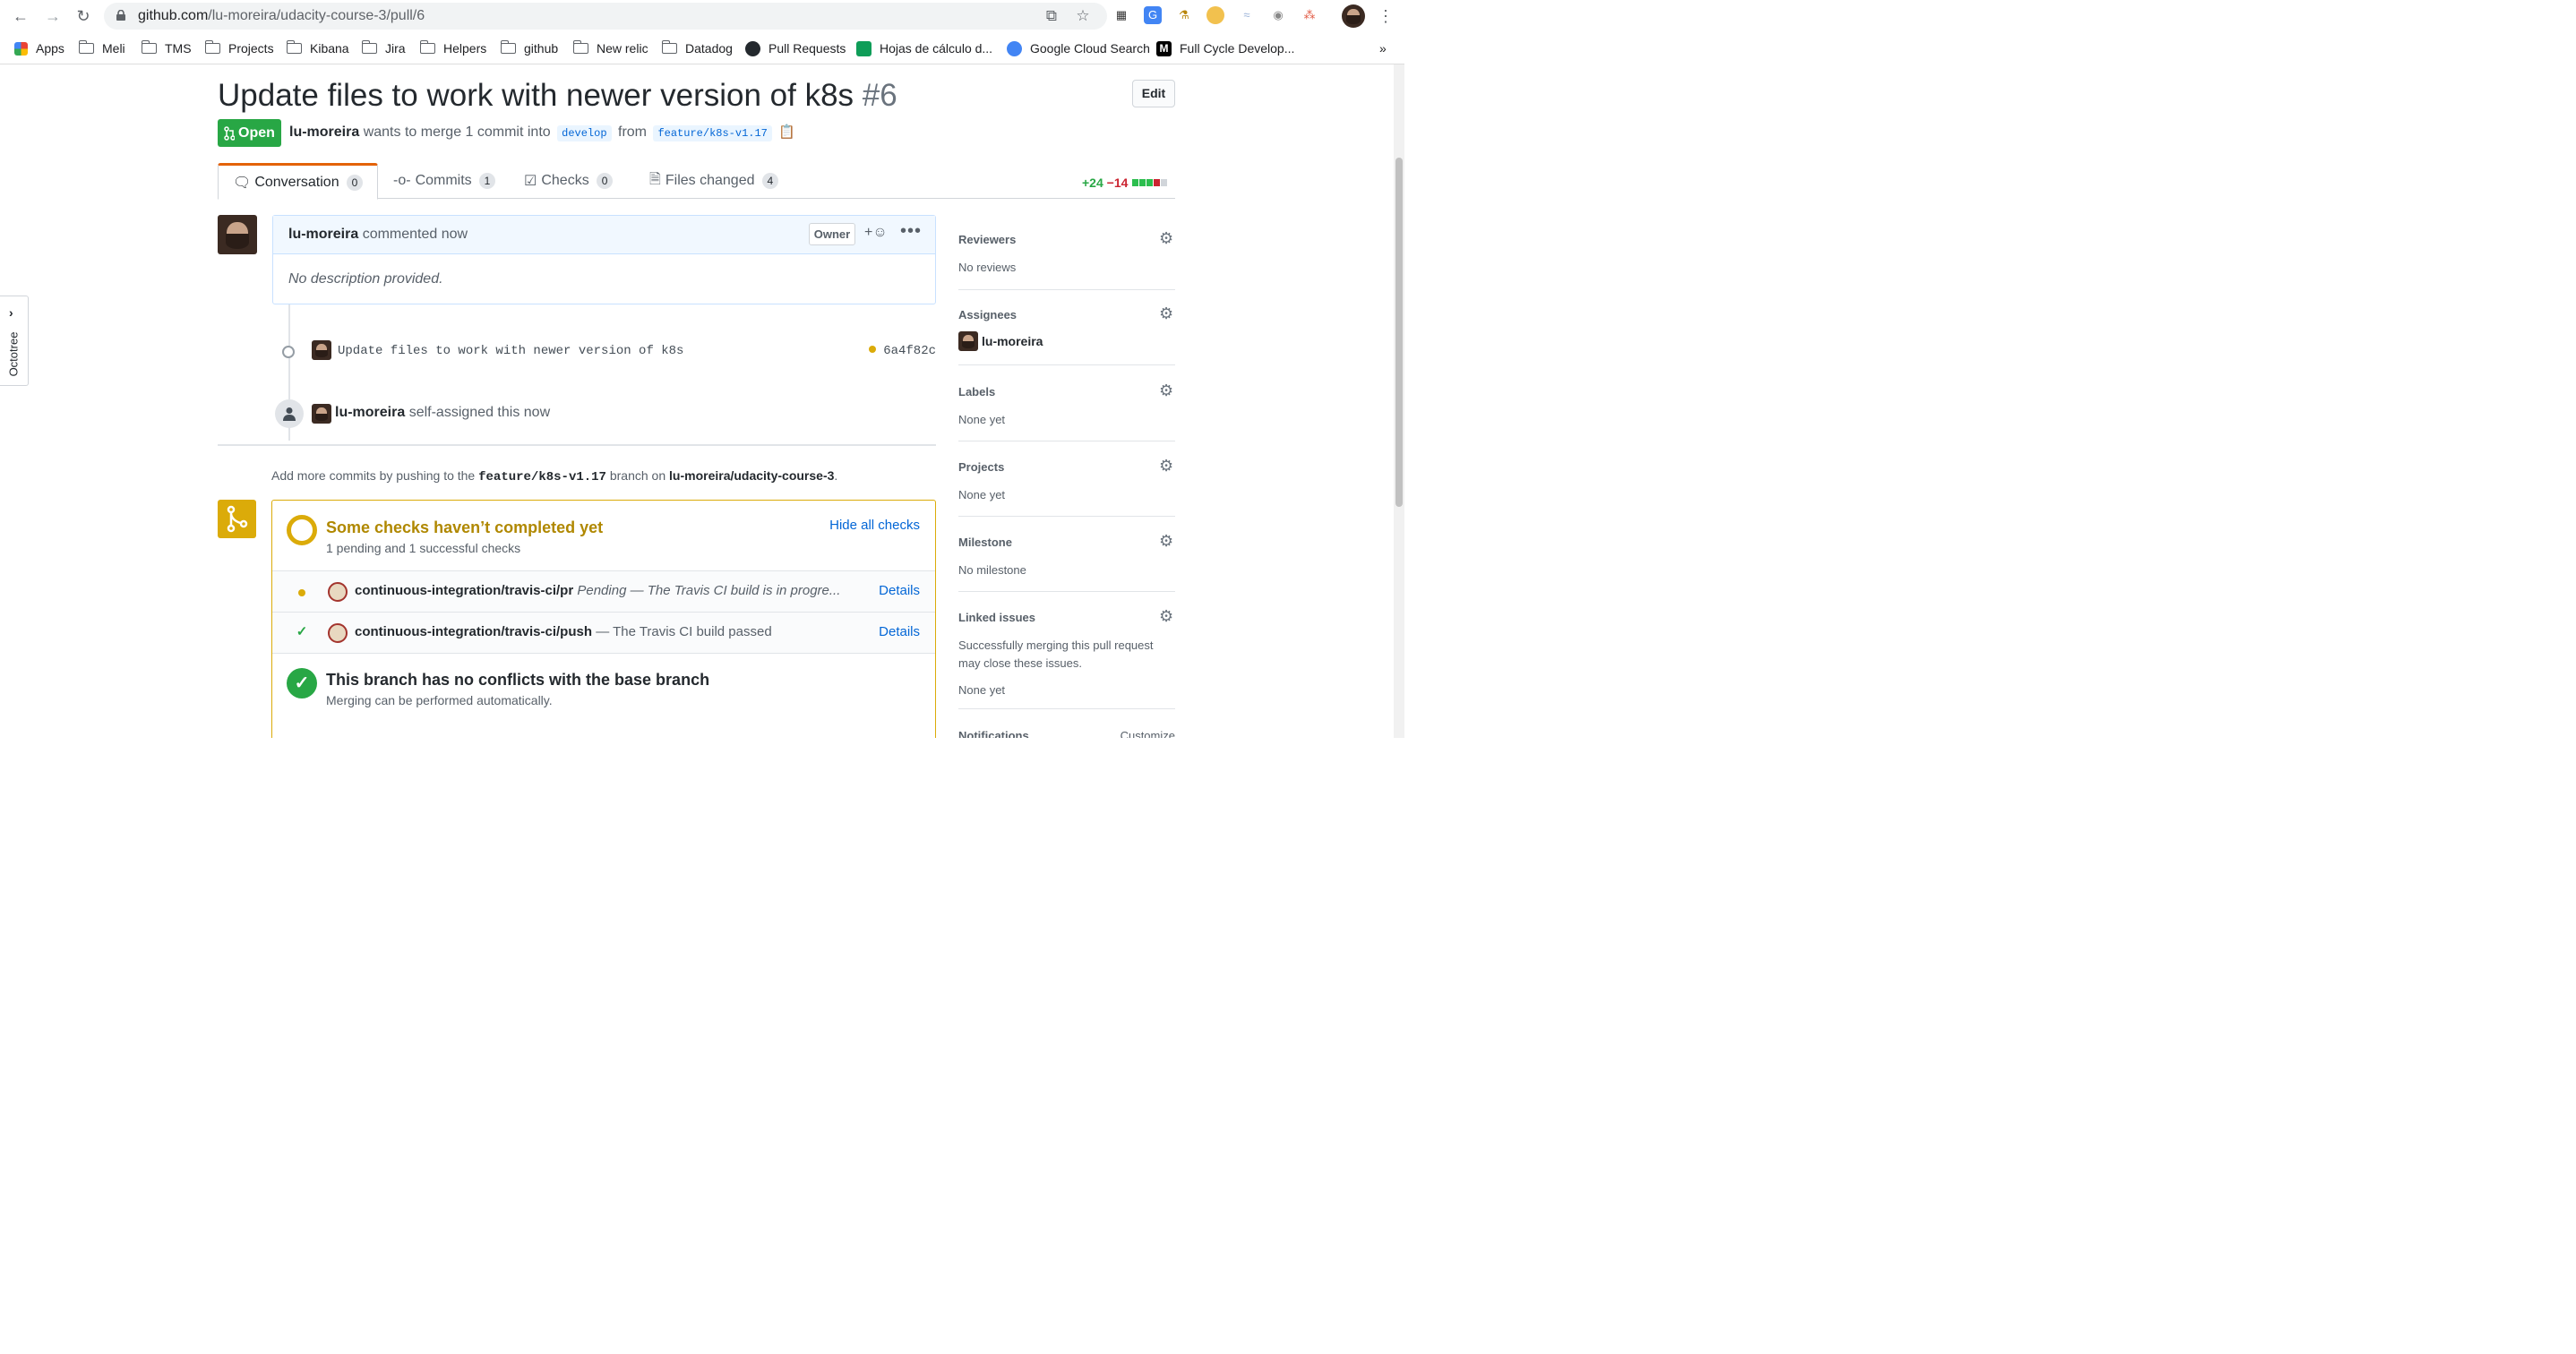 This screenshot has width=2576, height=1354. I want to click on bookmarks-overflow-icon: », so click(1383, 48).